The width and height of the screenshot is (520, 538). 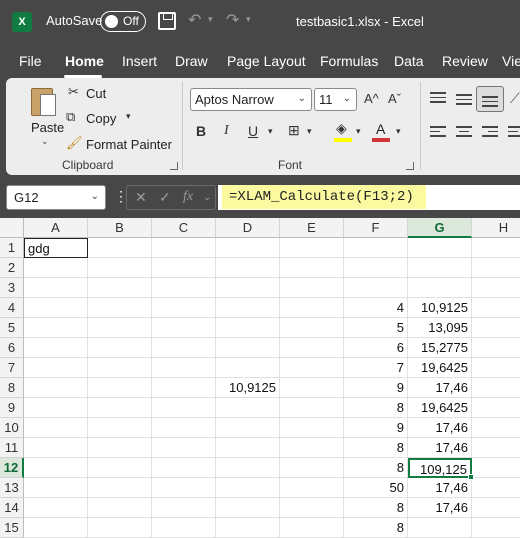 What do you see at coordinates (409, 61) in the screenshot?
I see `tab-data: Data` at bounding box center [409, 61].